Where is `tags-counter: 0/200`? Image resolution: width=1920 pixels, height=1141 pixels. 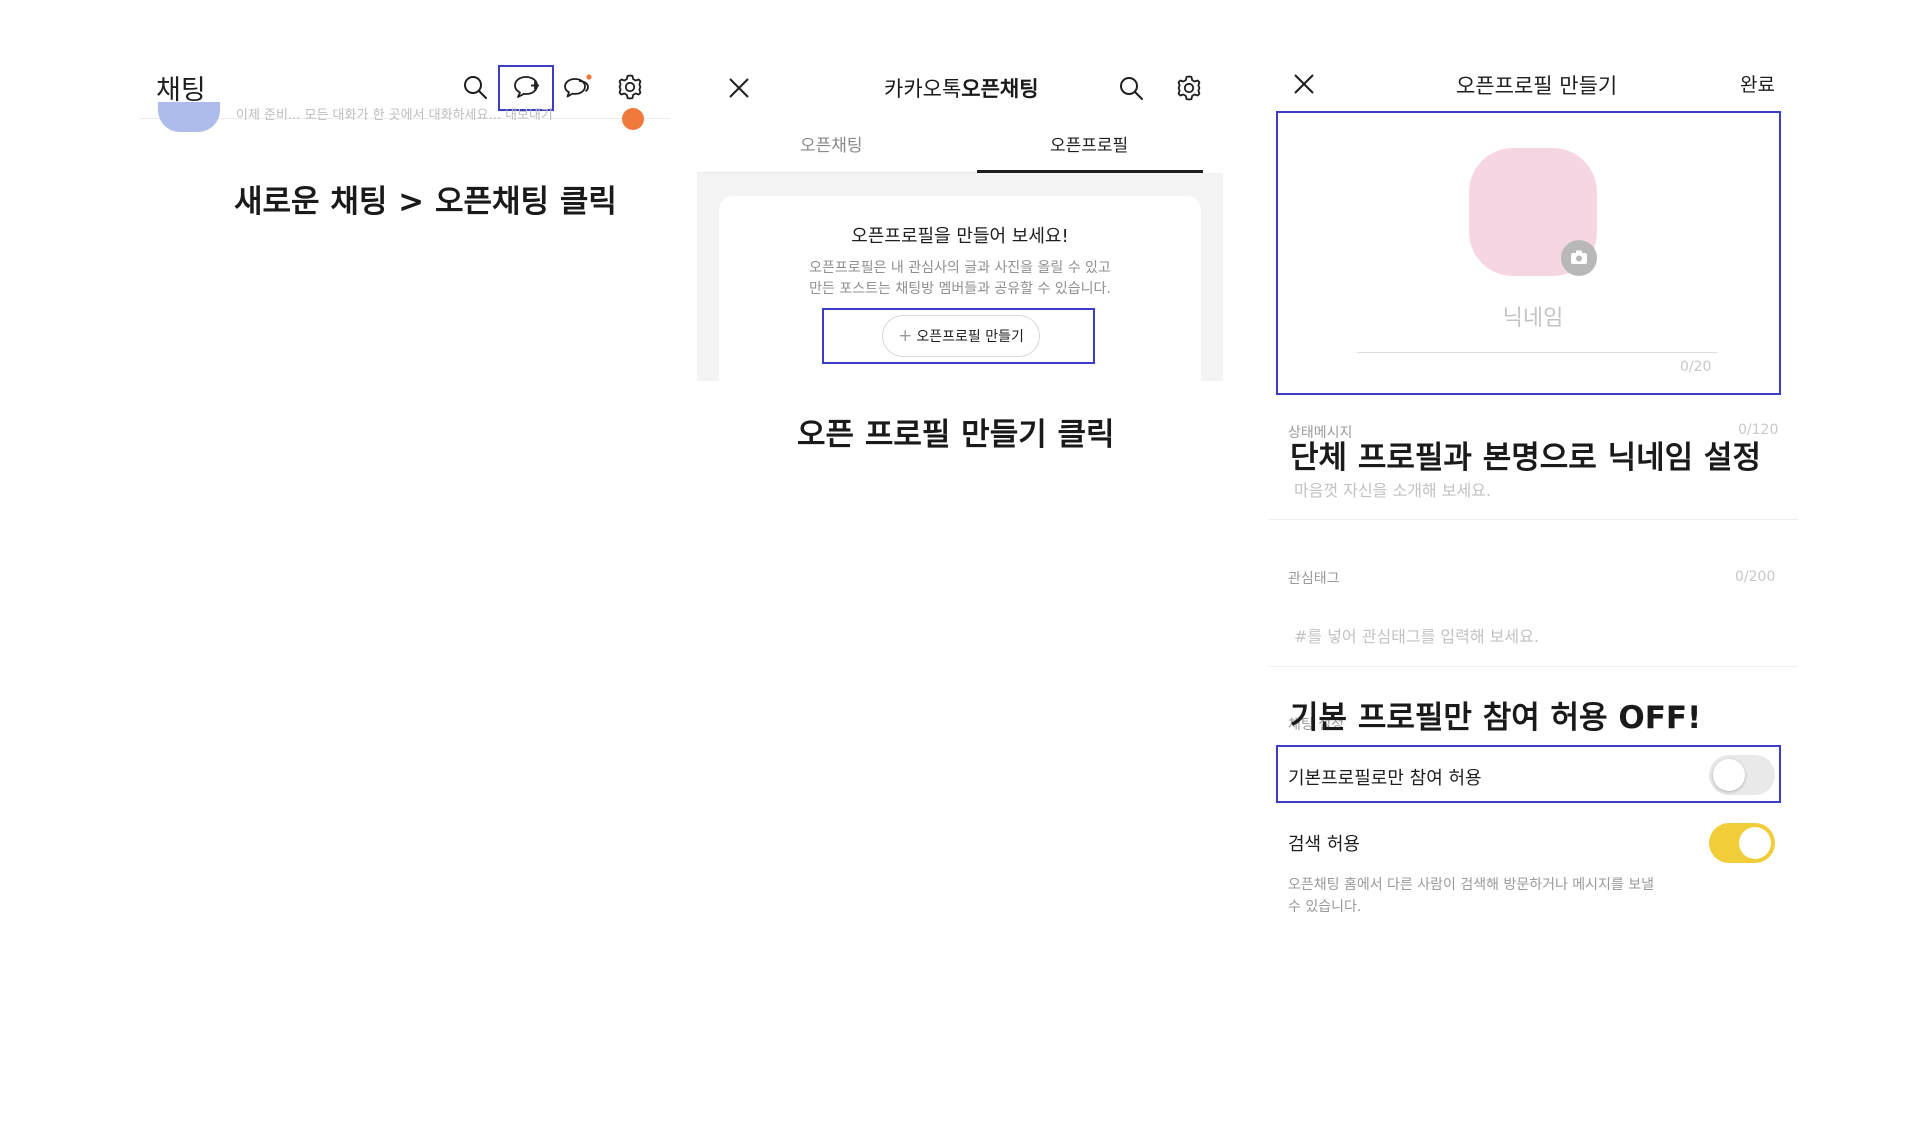
tags-counter: 0/200 is located at coordinates (1755, 577).